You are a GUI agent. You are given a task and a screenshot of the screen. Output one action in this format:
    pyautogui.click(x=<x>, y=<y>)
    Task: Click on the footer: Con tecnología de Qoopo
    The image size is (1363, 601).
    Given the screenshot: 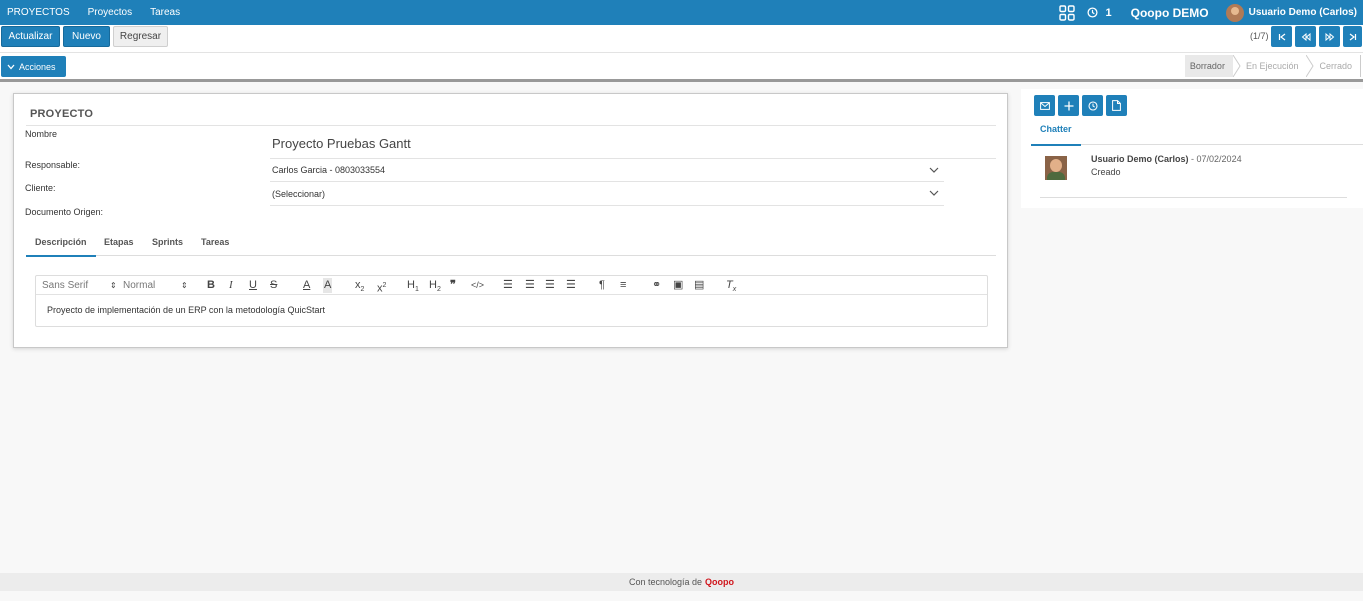 What is the action you would take?
    pyautogui.click(x=681, y=582)
    